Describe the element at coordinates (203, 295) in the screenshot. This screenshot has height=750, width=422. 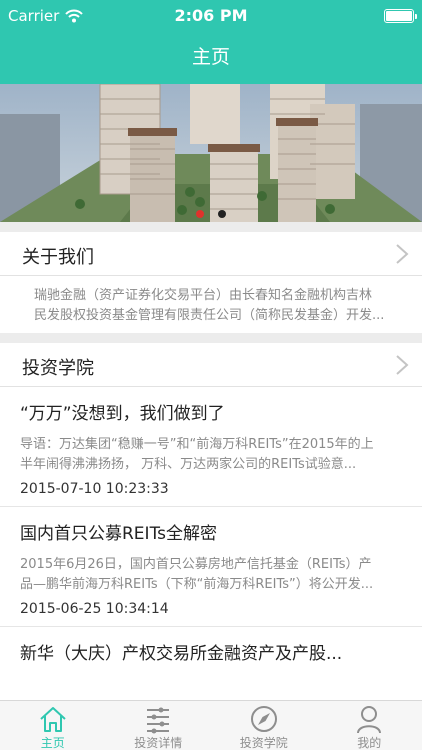
I see `about-text-line: 瑞驰金融（资产证券化交易平台）由长春知名金融机构吉林` at that location.